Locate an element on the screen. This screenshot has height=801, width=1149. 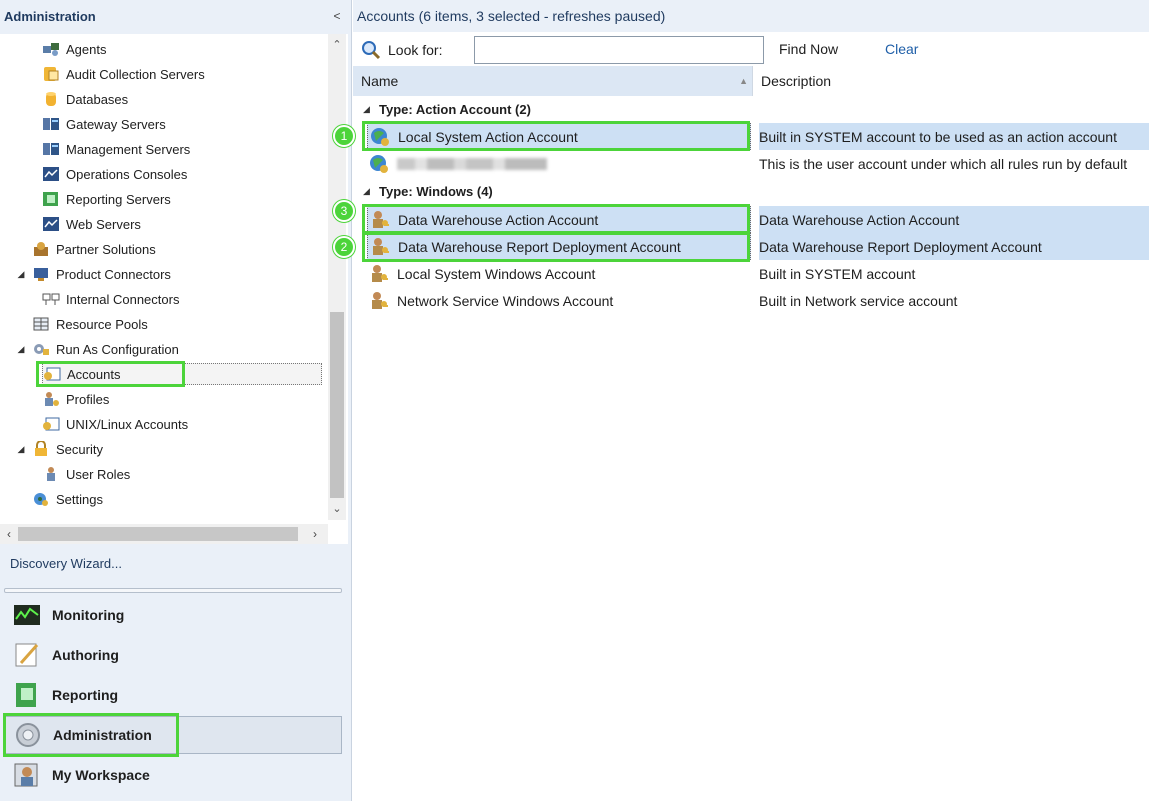
tree-horizontal-scroll-thumb is located at coordinates (158, 534).